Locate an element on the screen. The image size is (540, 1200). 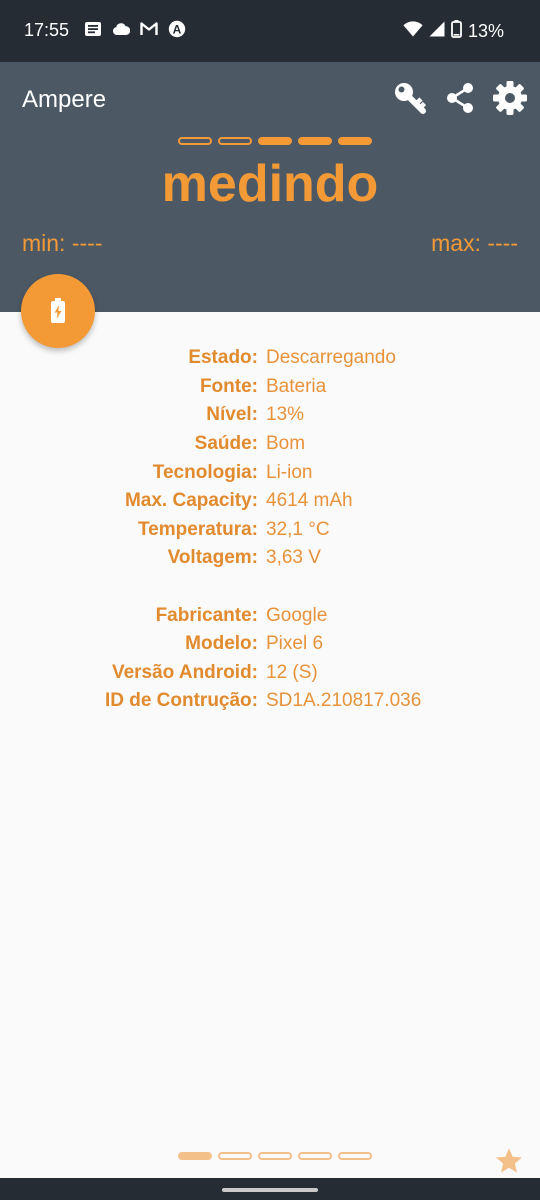
status-bar: 17:55 A 13% is located at coordinates (270, 31).